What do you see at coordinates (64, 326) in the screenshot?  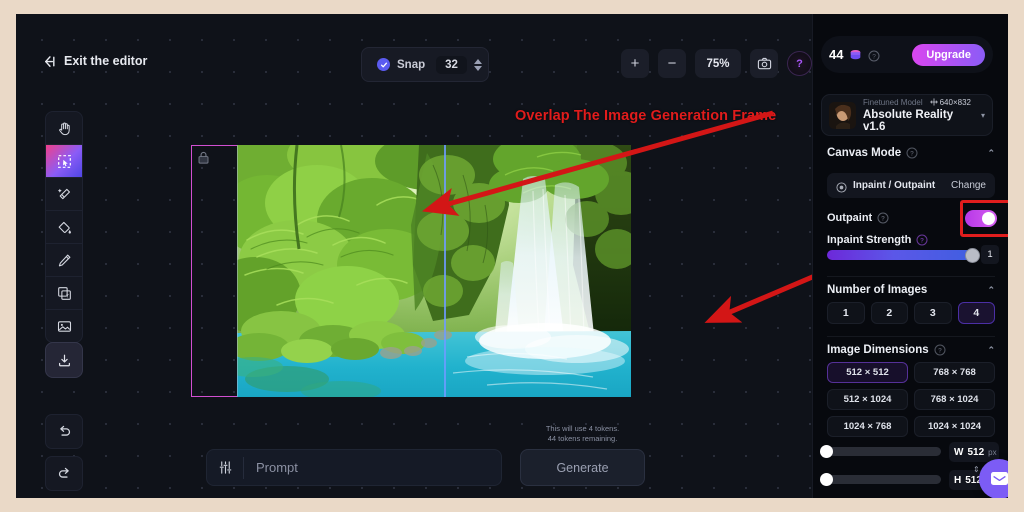 I see `image-tool` at bounding box center [64, 326].